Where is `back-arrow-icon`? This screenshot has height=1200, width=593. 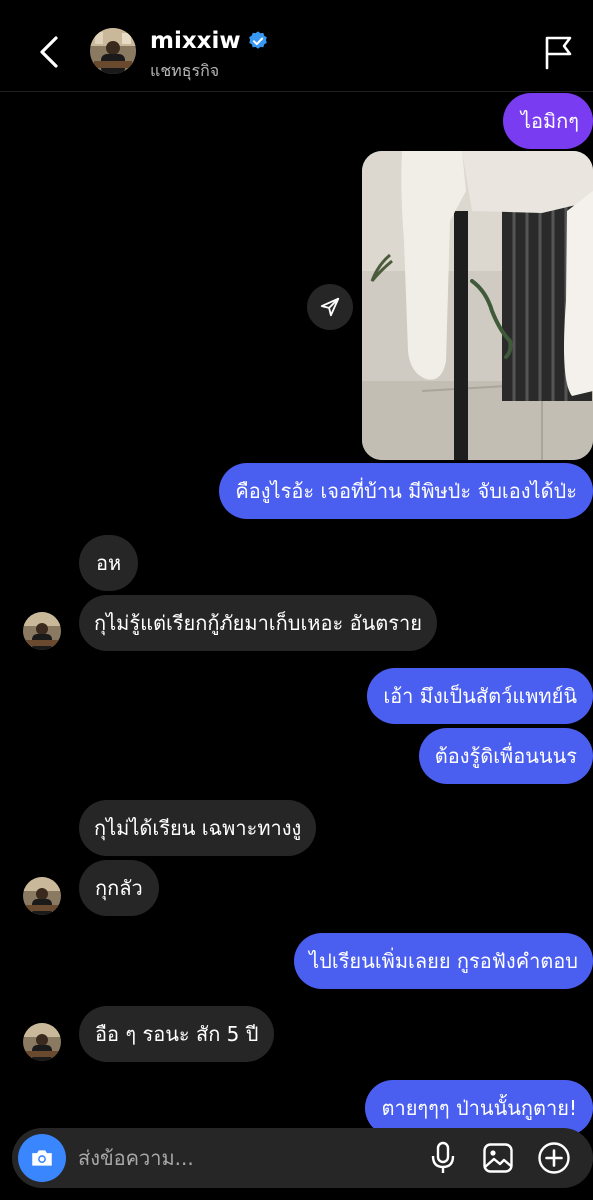 back-arrow-icon is located at coordinates (49, 52).